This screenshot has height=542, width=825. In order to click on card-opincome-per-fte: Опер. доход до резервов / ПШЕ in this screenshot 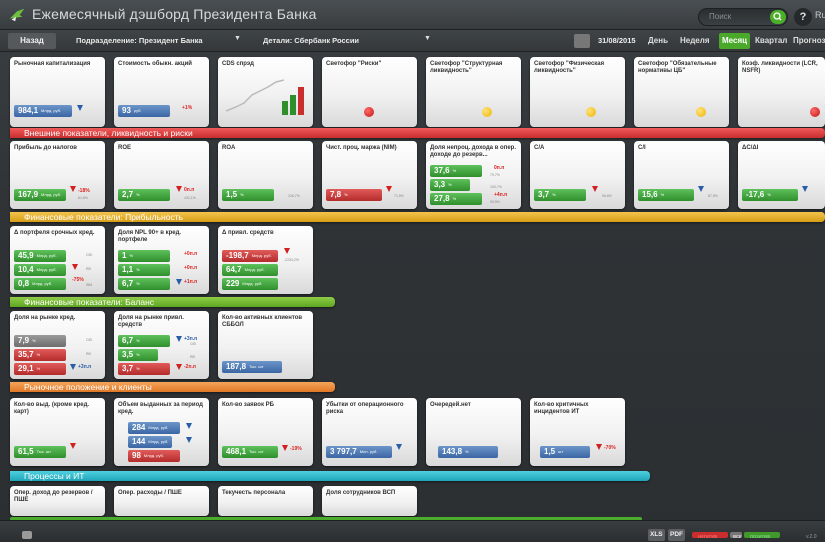, I will do `click(57, 501)`.